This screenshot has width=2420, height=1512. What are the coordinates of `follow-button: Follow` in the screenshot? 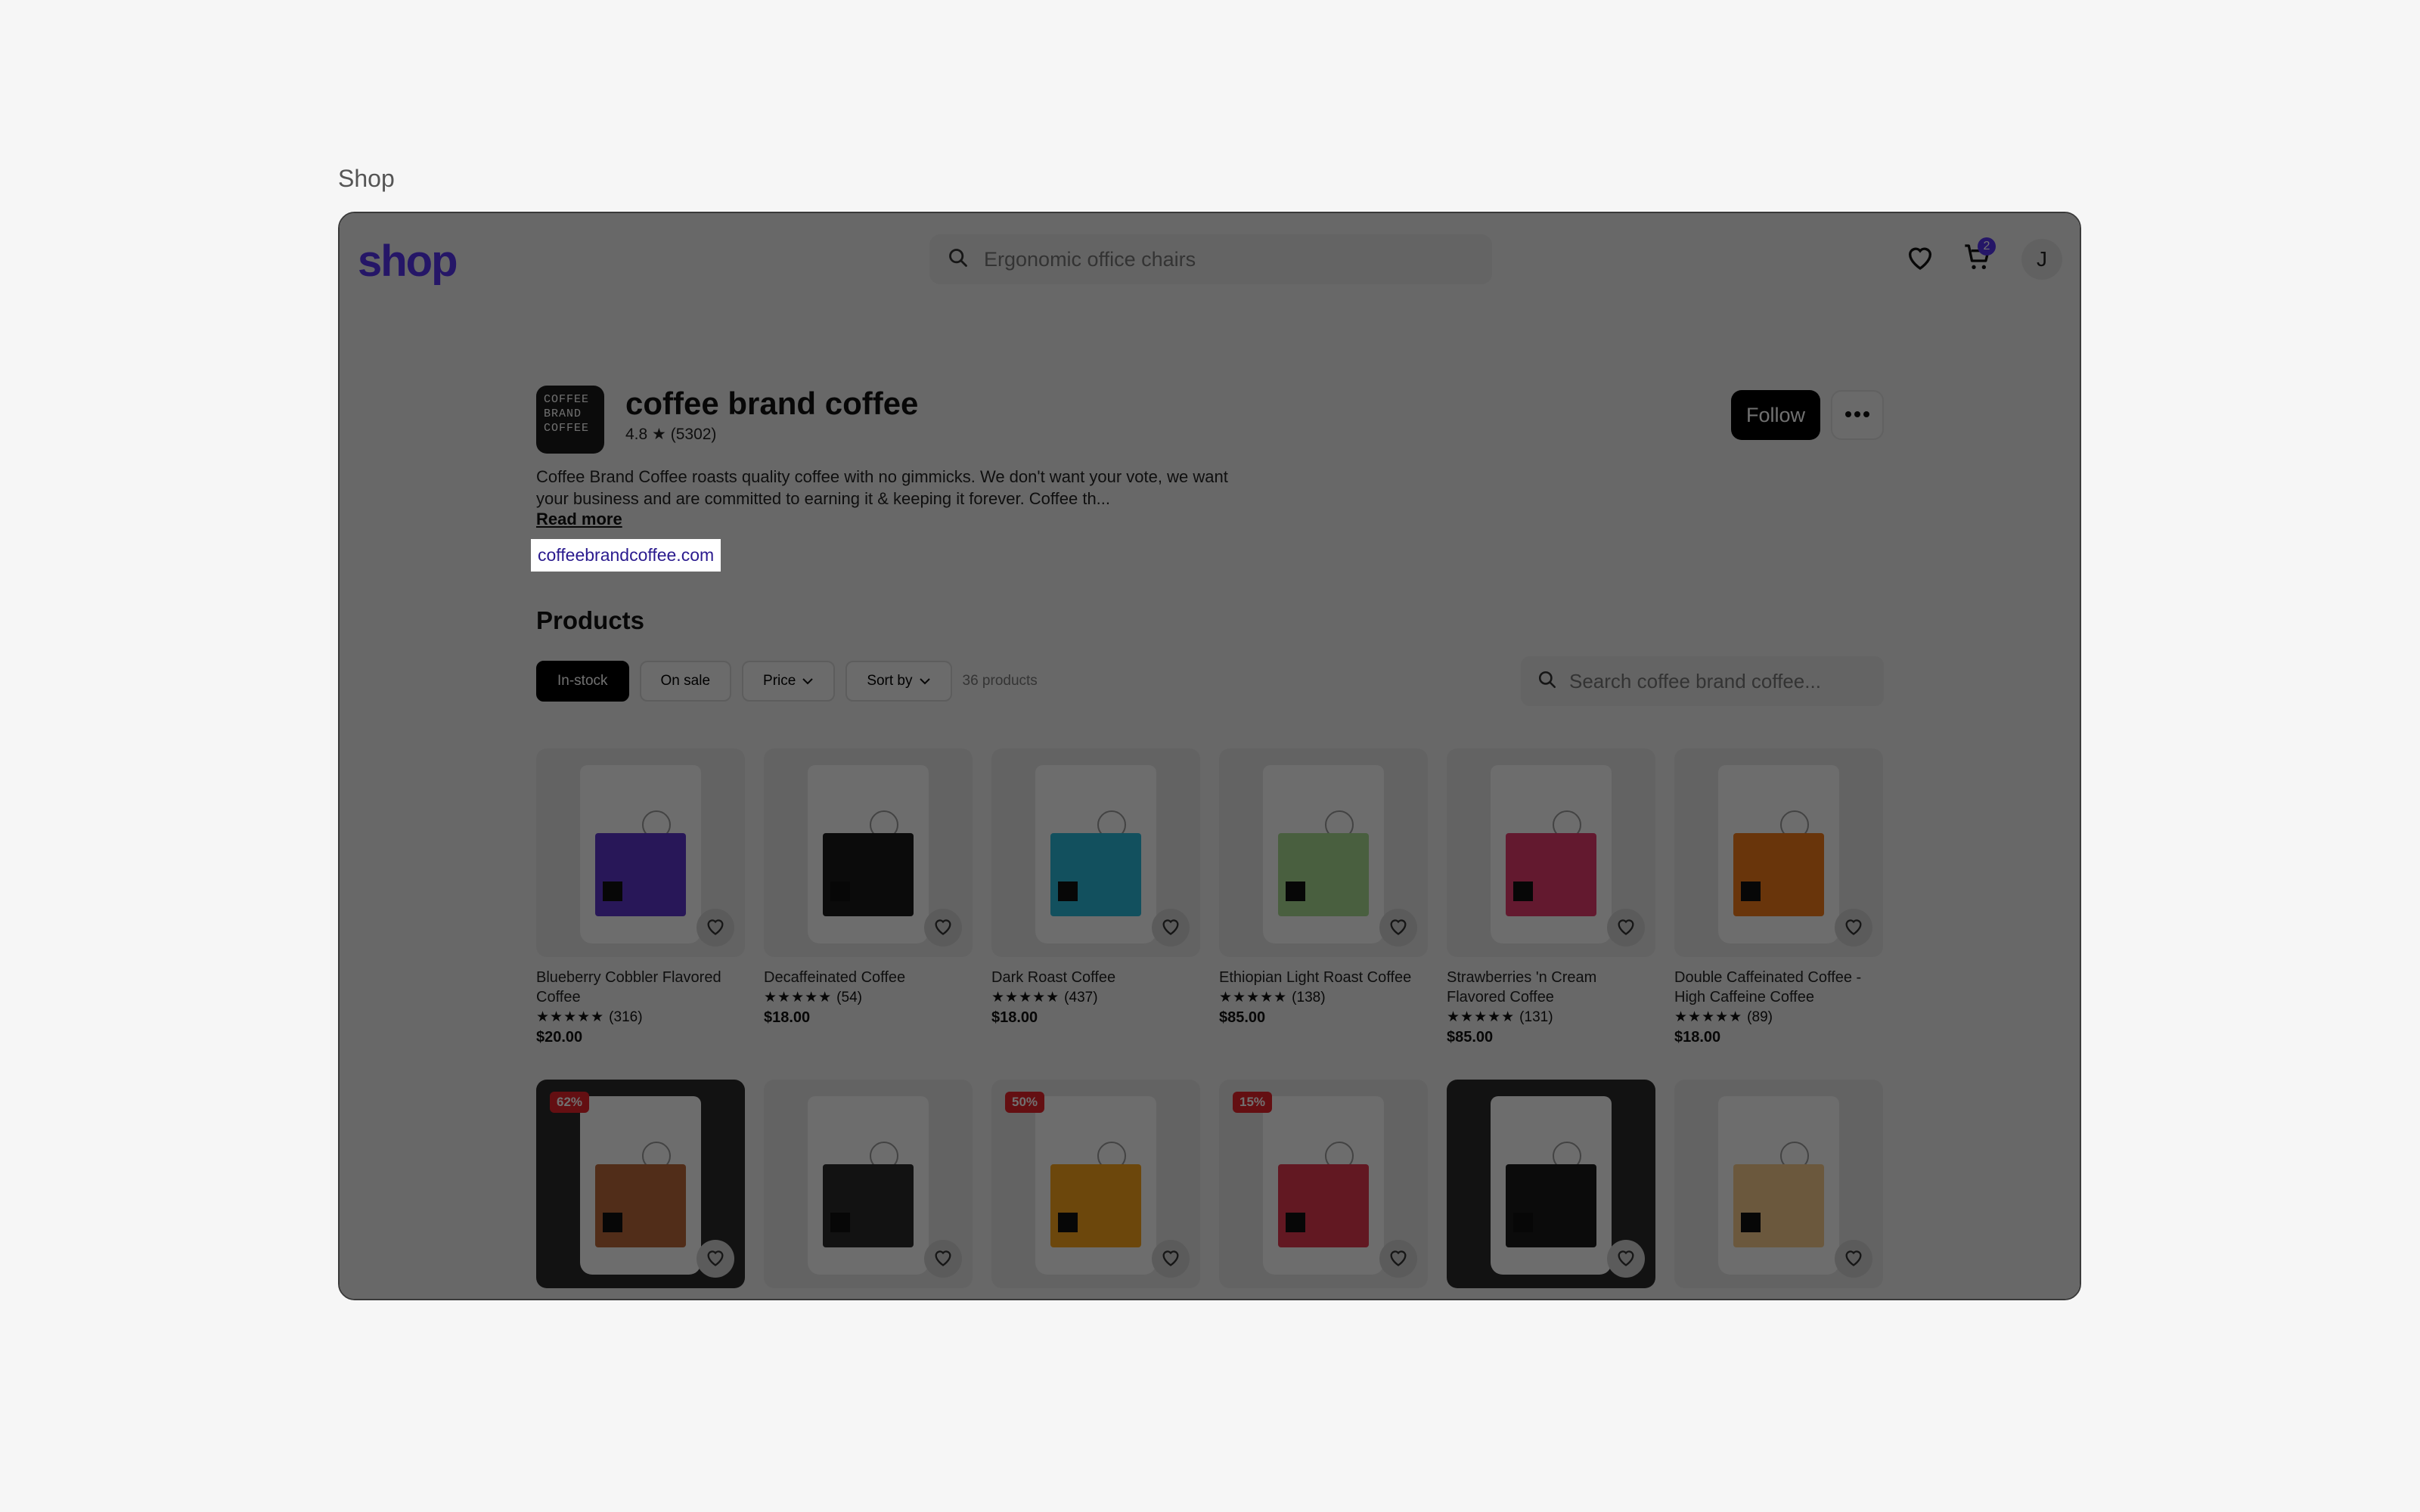 It's located at (1775, 415).